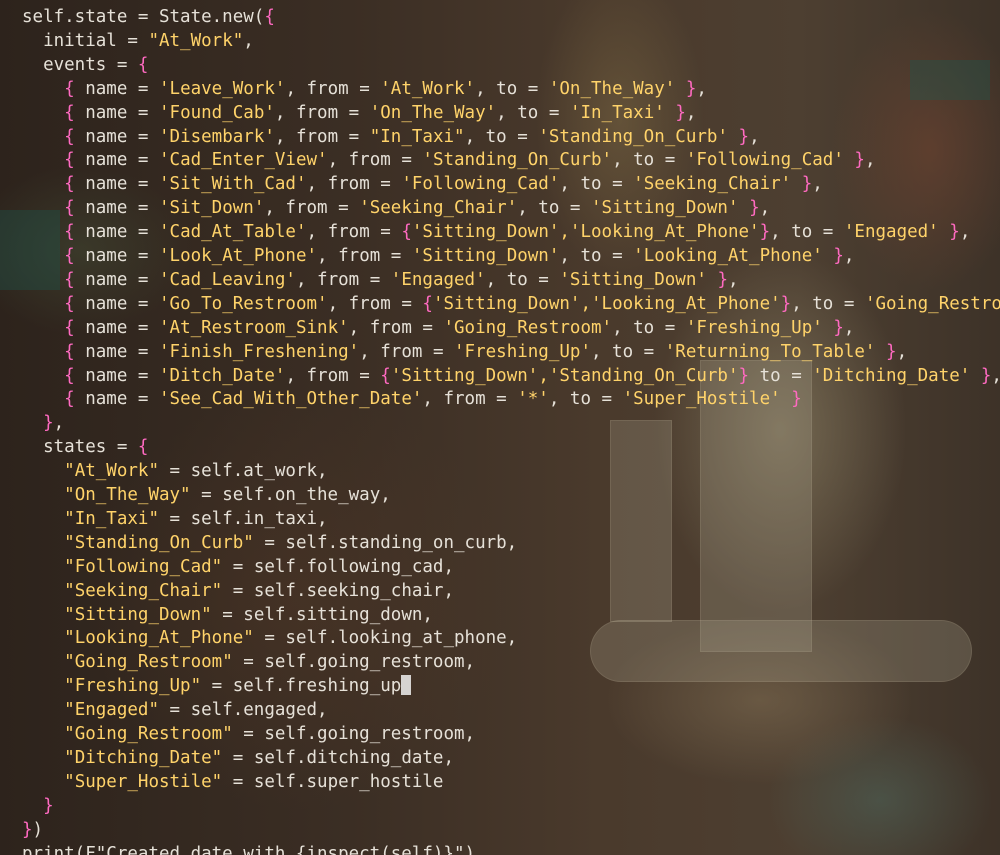  I want to click on text-cursor, so click(406, 685).